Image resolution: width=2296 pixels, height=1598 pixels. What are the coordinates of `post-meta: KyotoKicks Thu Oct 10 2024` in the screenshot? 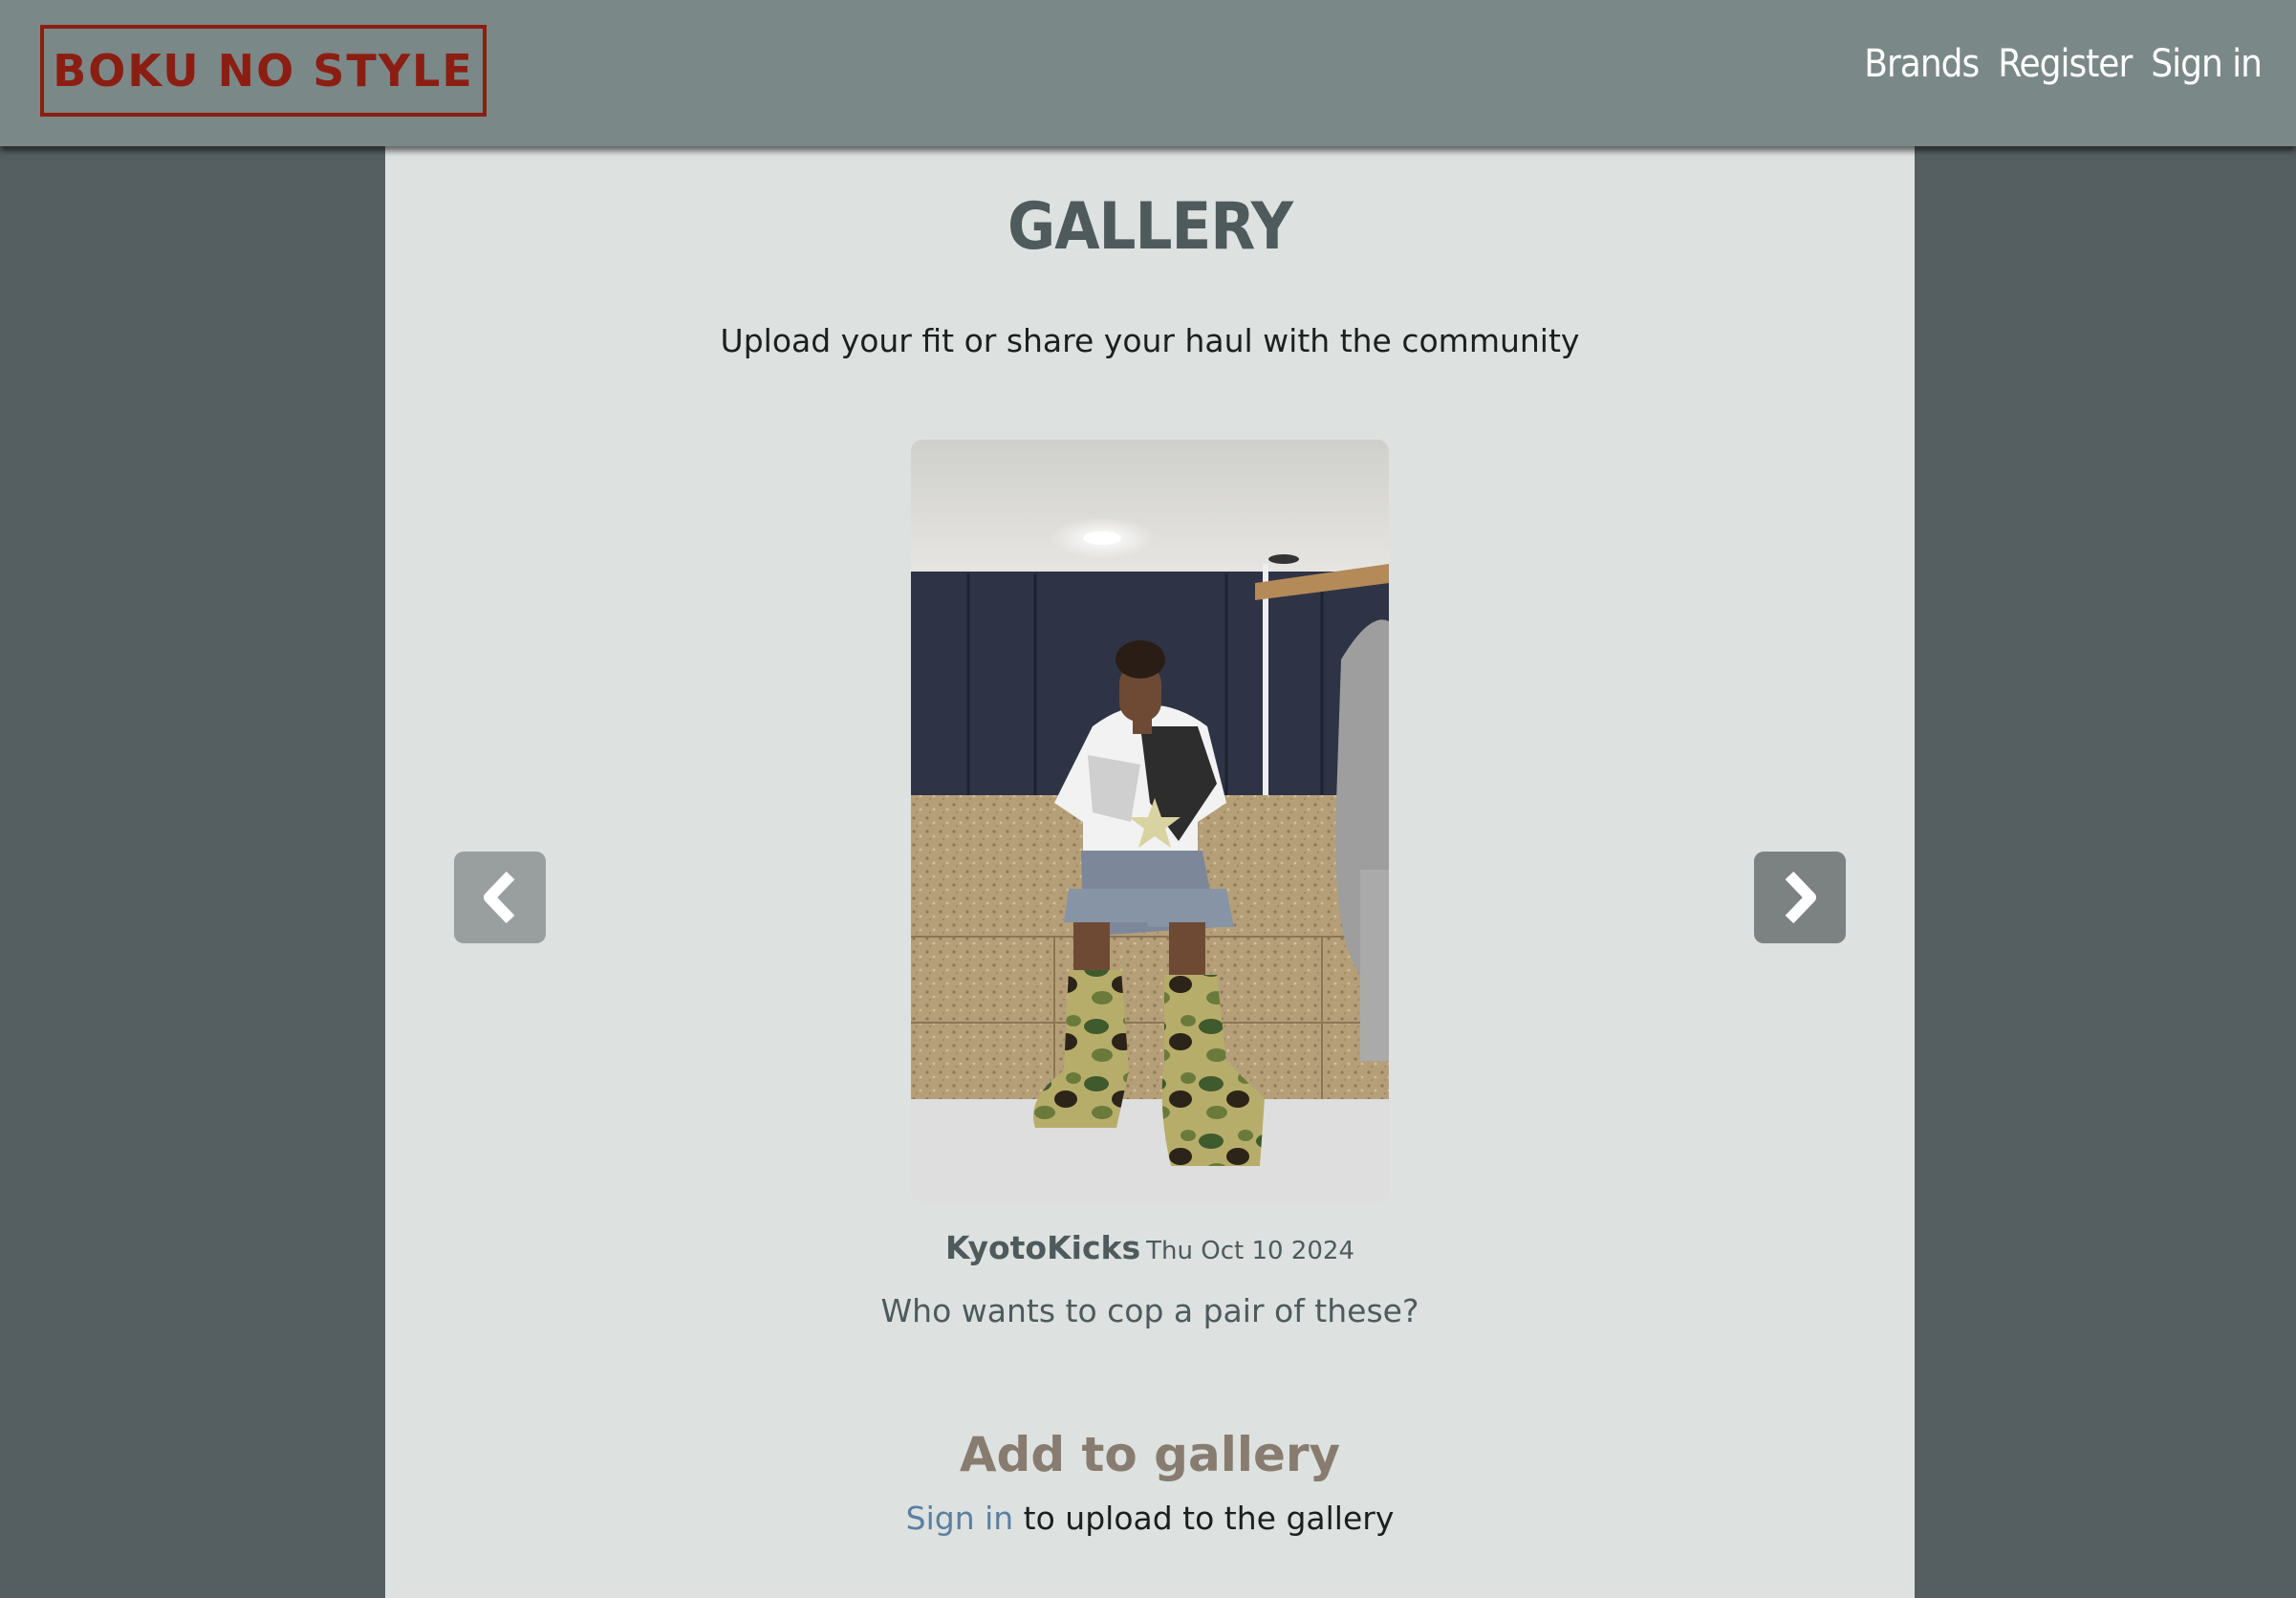 It's located at (1150, 1247).